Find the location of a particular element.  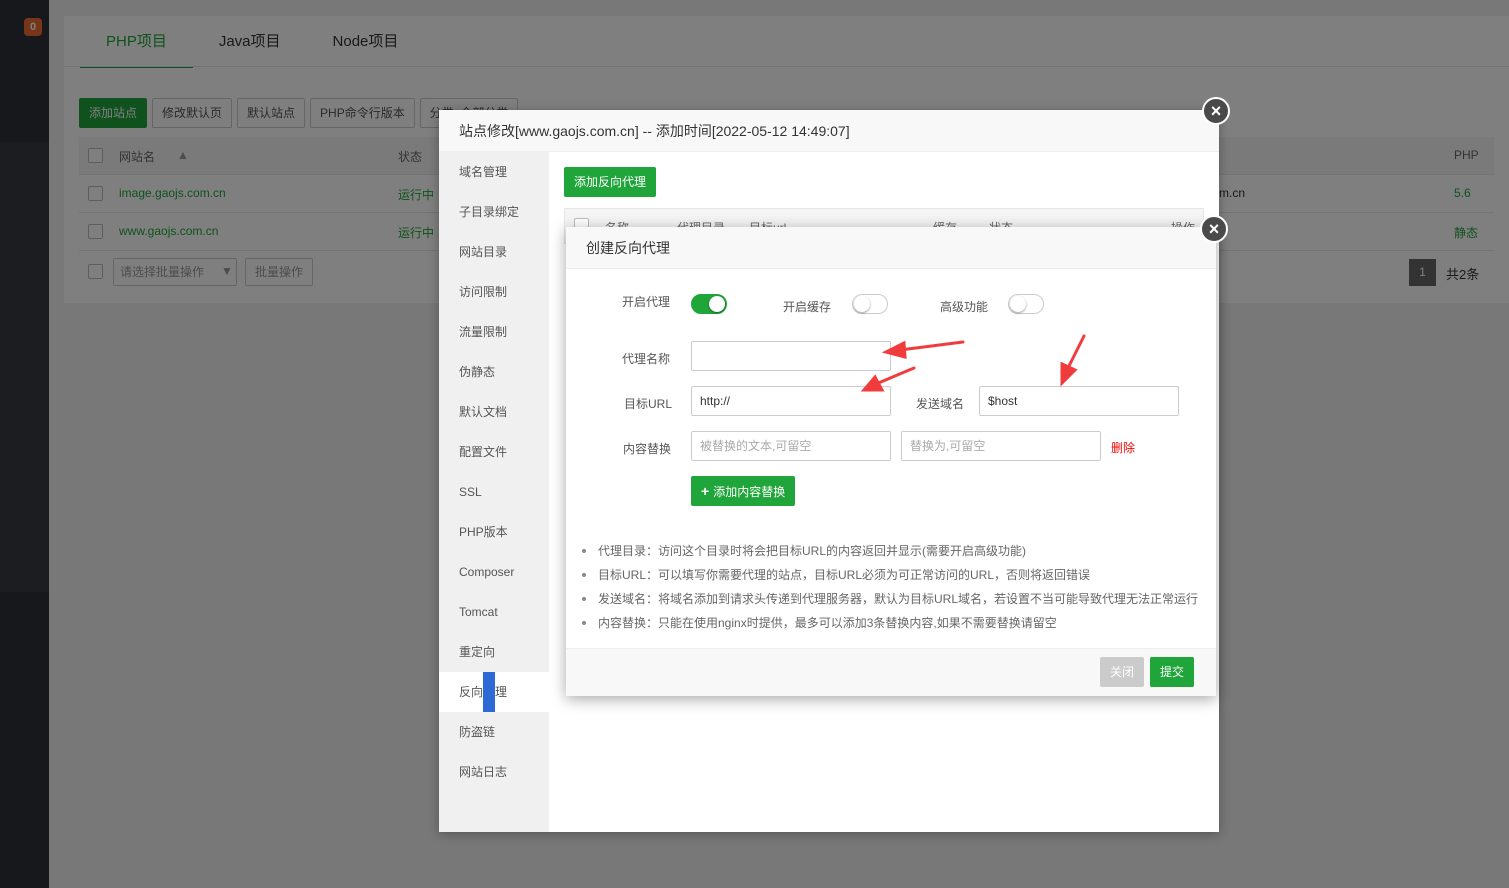

replace-to-input is located at coordinates (1001, 446).